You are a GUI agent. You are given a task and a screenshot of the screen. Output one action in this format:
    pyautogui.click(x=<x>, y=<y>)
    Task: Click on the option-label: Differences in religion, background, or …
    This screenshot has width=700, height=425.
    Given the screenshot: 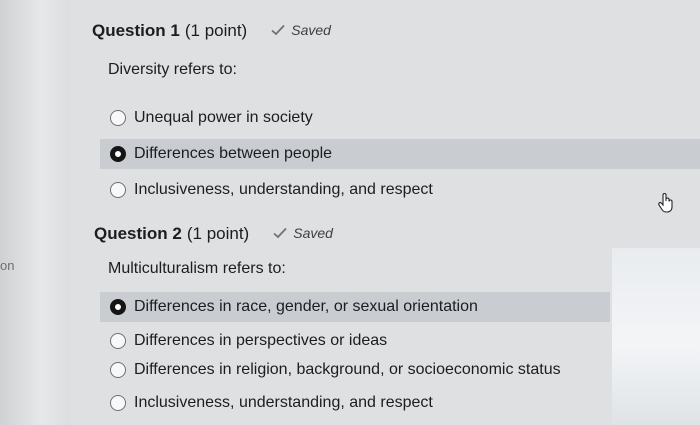 What is the action you would take?
    pyautogui.click(x=347, y=369)
    